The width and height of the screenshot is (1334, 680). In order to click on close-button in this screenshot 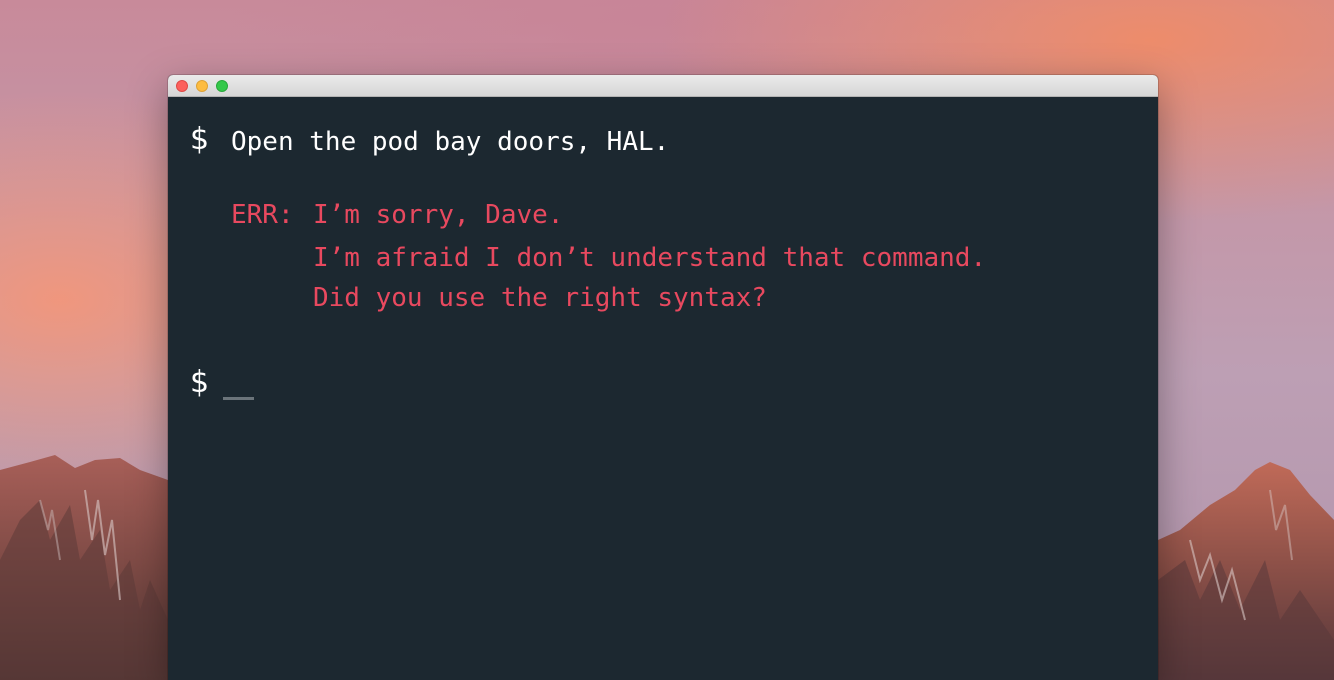, I will do `click(182, 86)`.